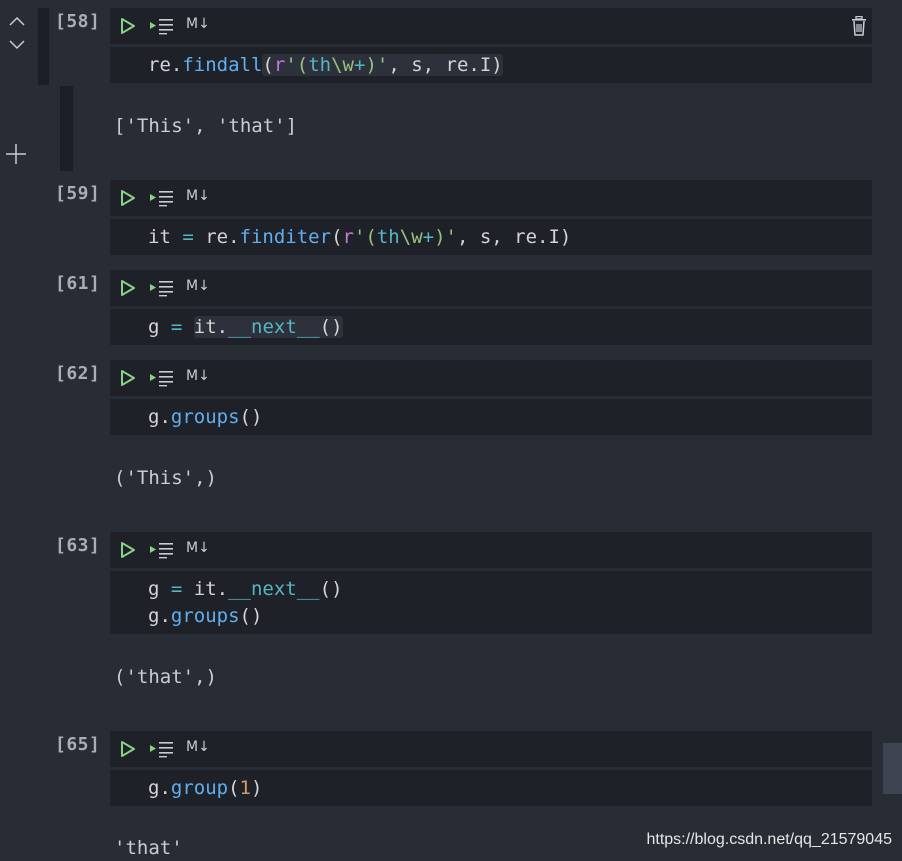 The height and width of the screenshot is (861, 902). What do you see at coordinates (66, 128) in the screenshot?
I see `output-collapse-bar` at bounding box center [66, 128].